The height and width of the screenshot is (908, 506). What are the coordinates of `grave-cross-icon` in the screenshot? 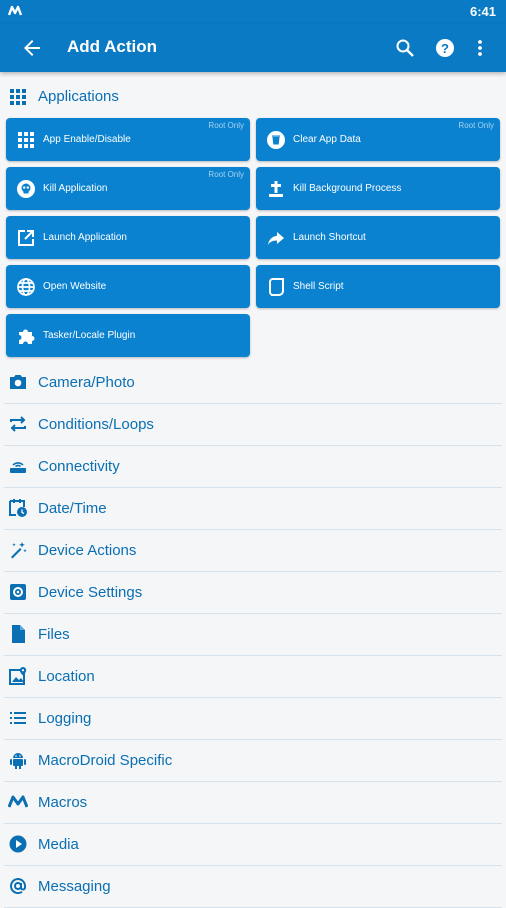 It's located at (276, 189).